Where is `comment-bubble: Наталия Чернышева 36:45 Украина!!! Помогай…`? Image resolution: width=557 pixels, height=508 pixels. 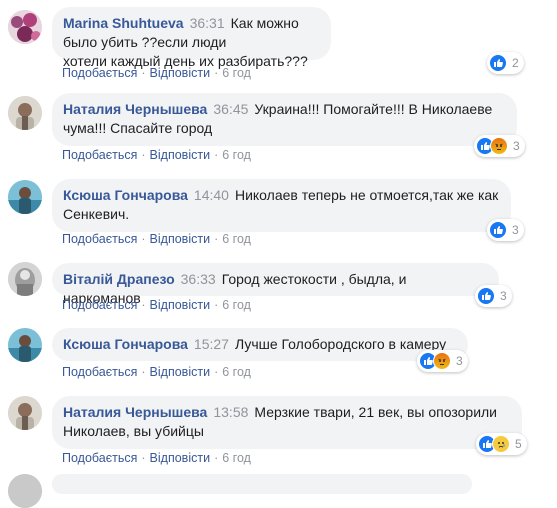
comment-bubble: Наталия Чернышева 36:45 Украина!!! Помогай… is located at coordinates (284, 119).